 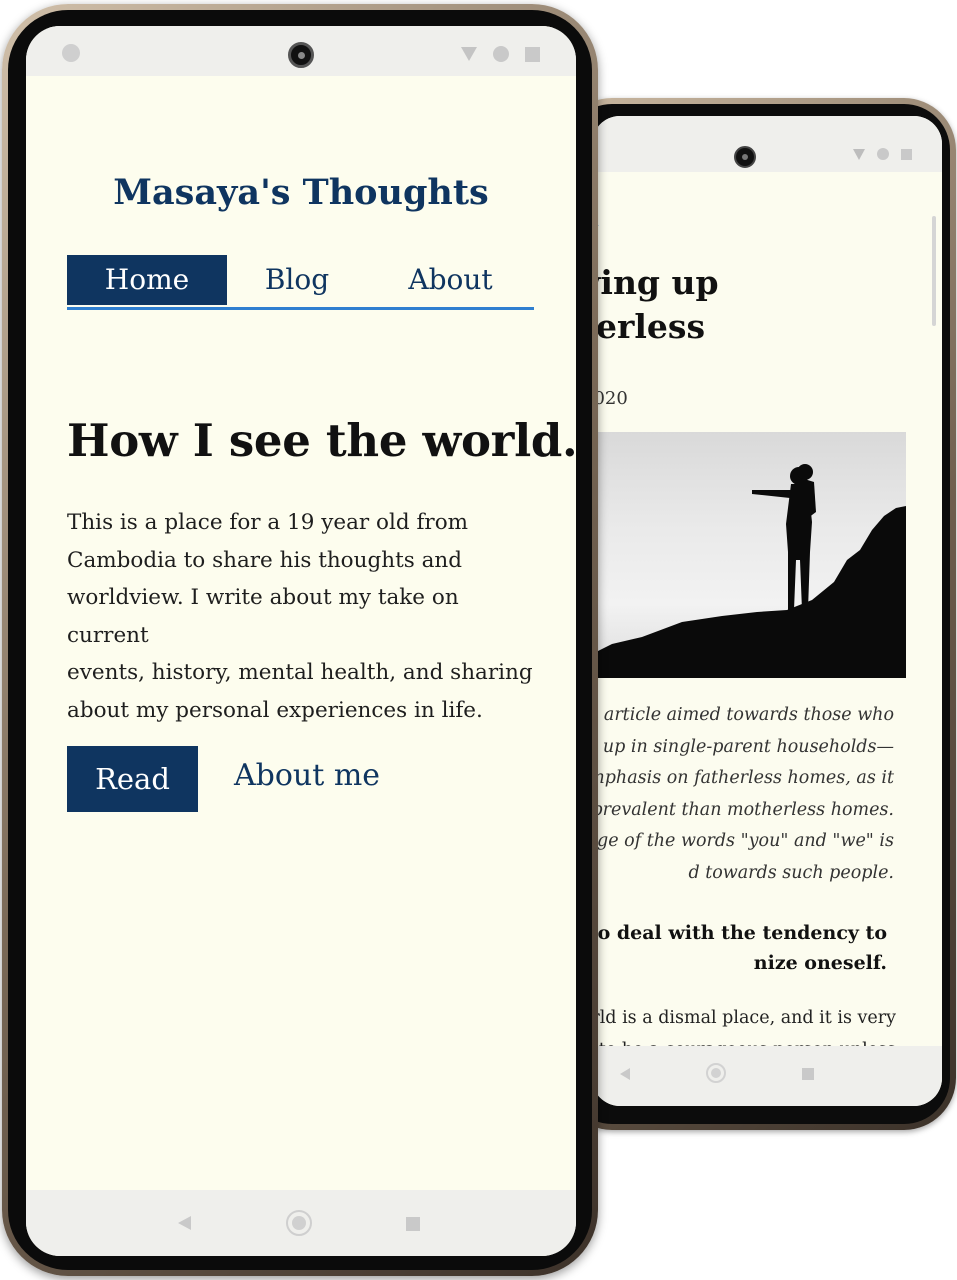 What do you see at coordinates (767, 144) in the screenshot?
I see `back-status-bar` at bounding box center [767, 144].